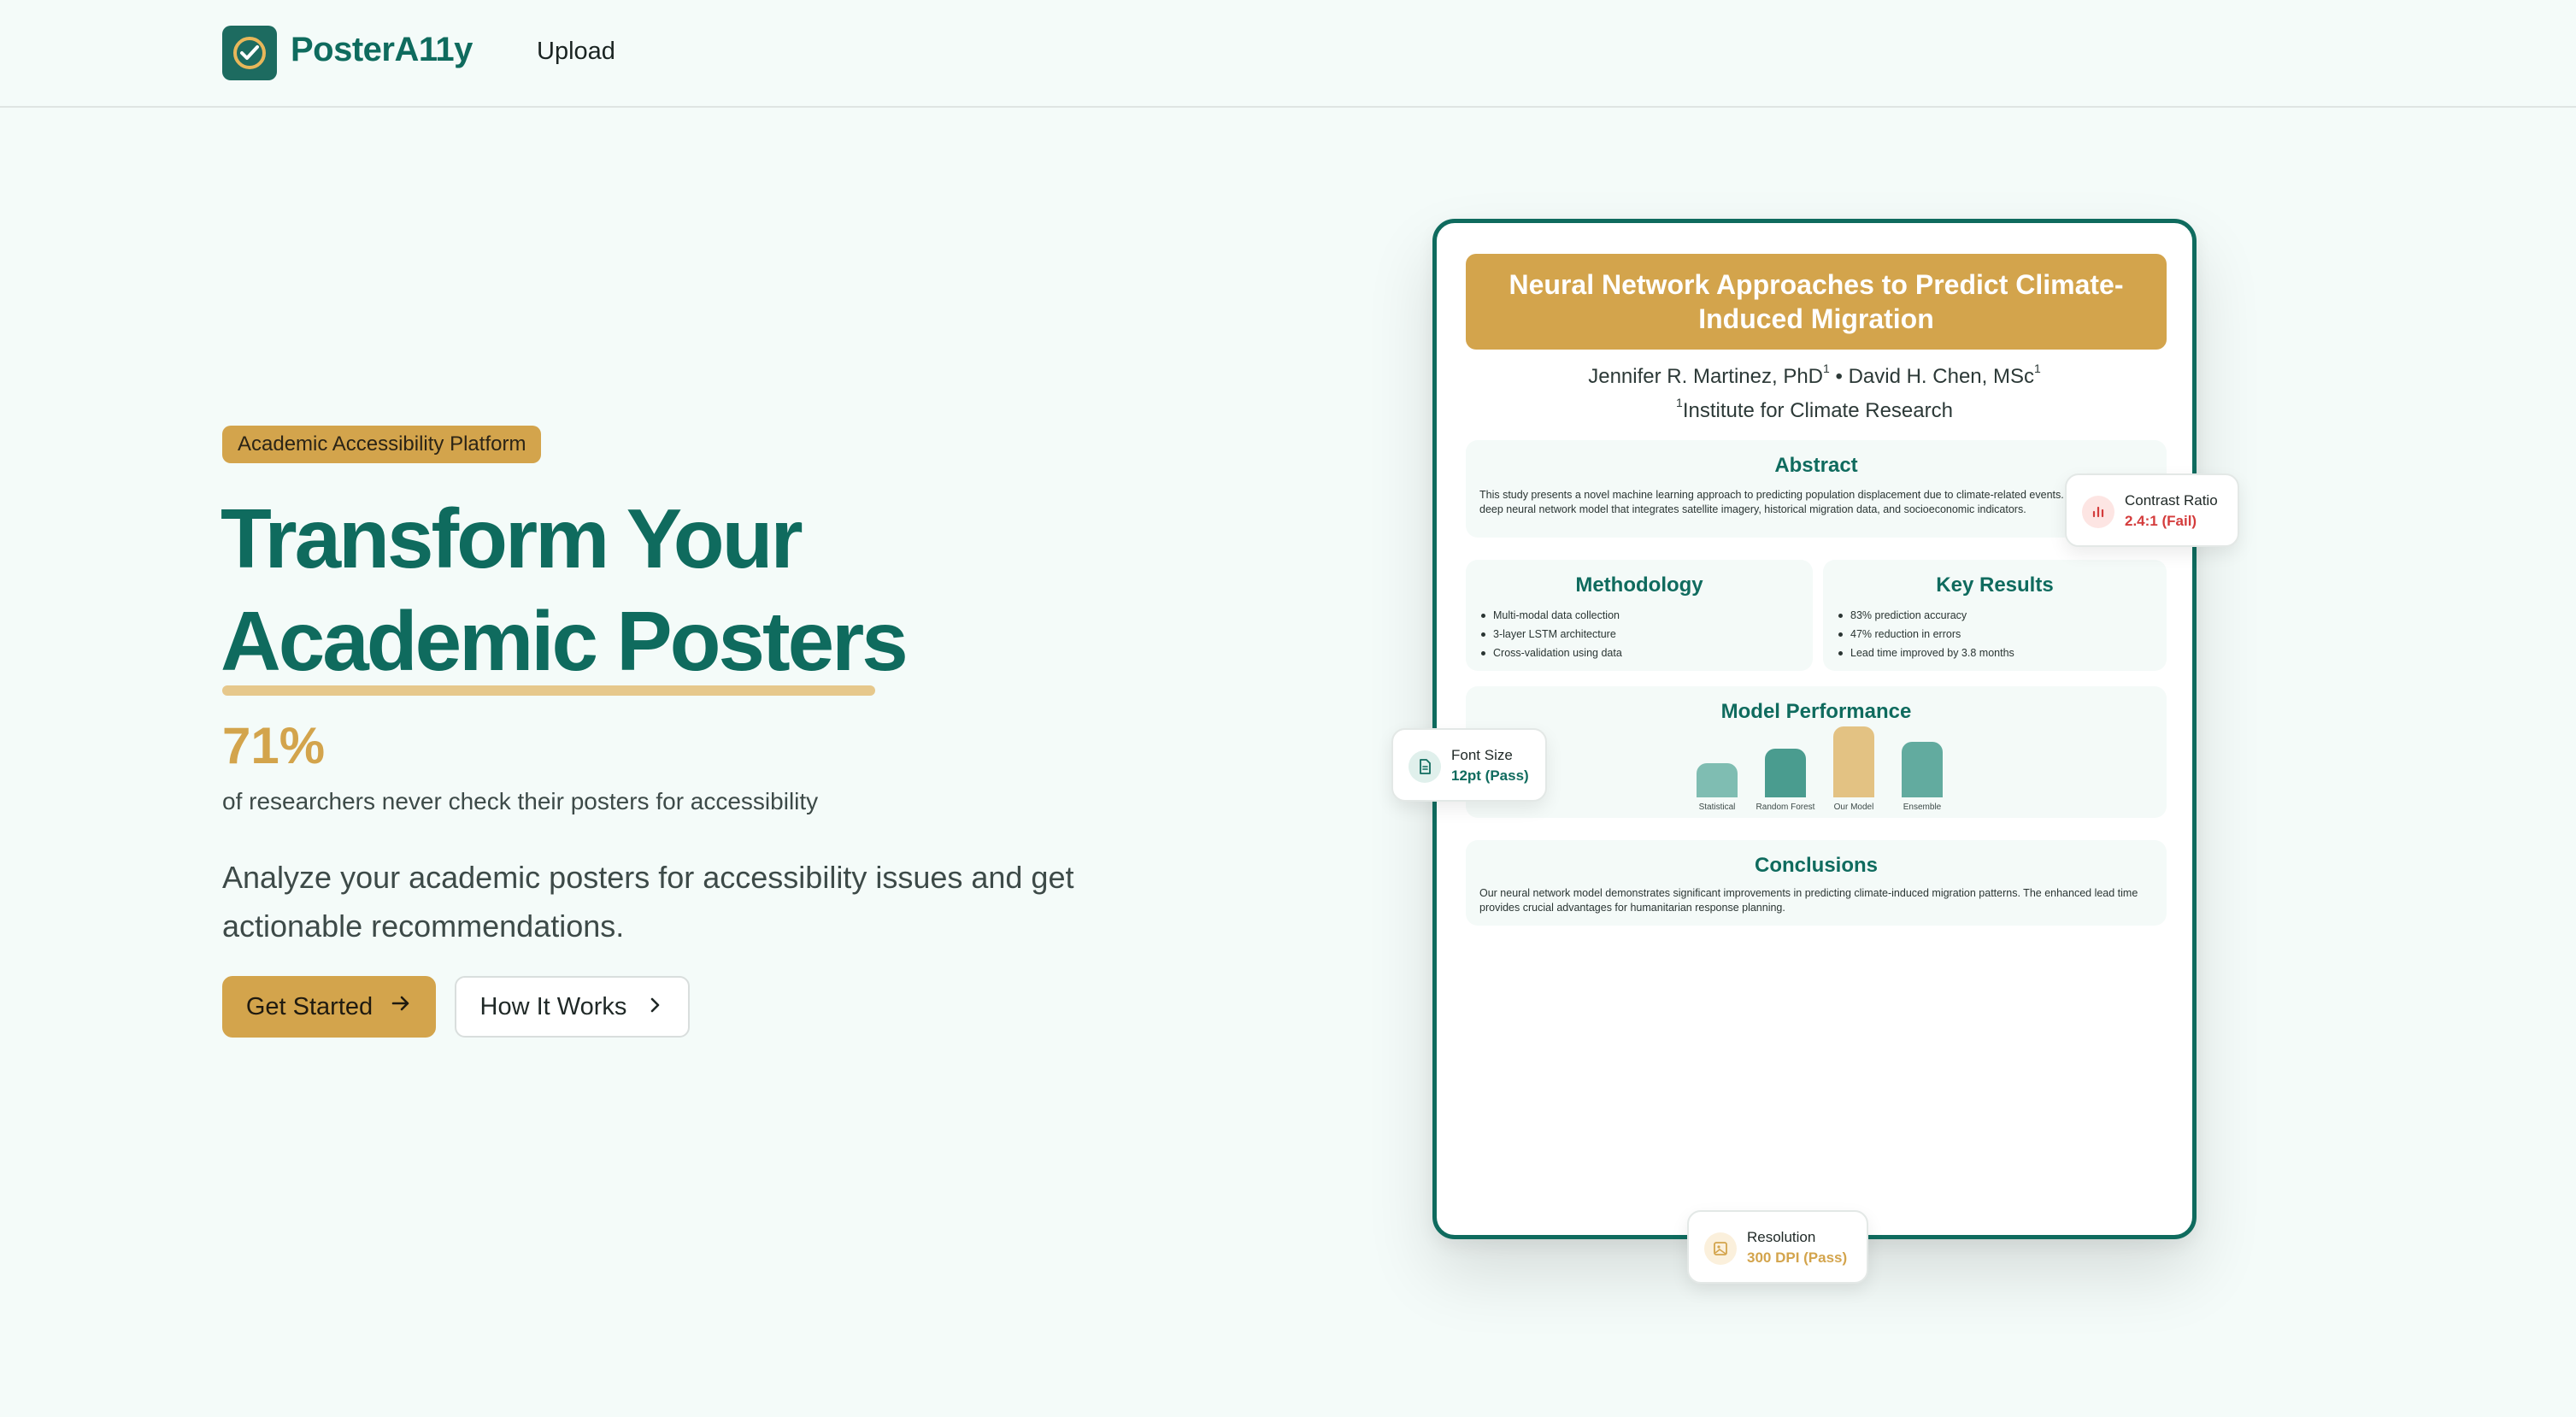 Image resolution: width=2576 pixels, height=1417 pixels. What do you see at coordinates (2171, 500) in the screenshot?
I see `contrast-check-title: Contrast Ratio` at bounding box center [2171, 500].